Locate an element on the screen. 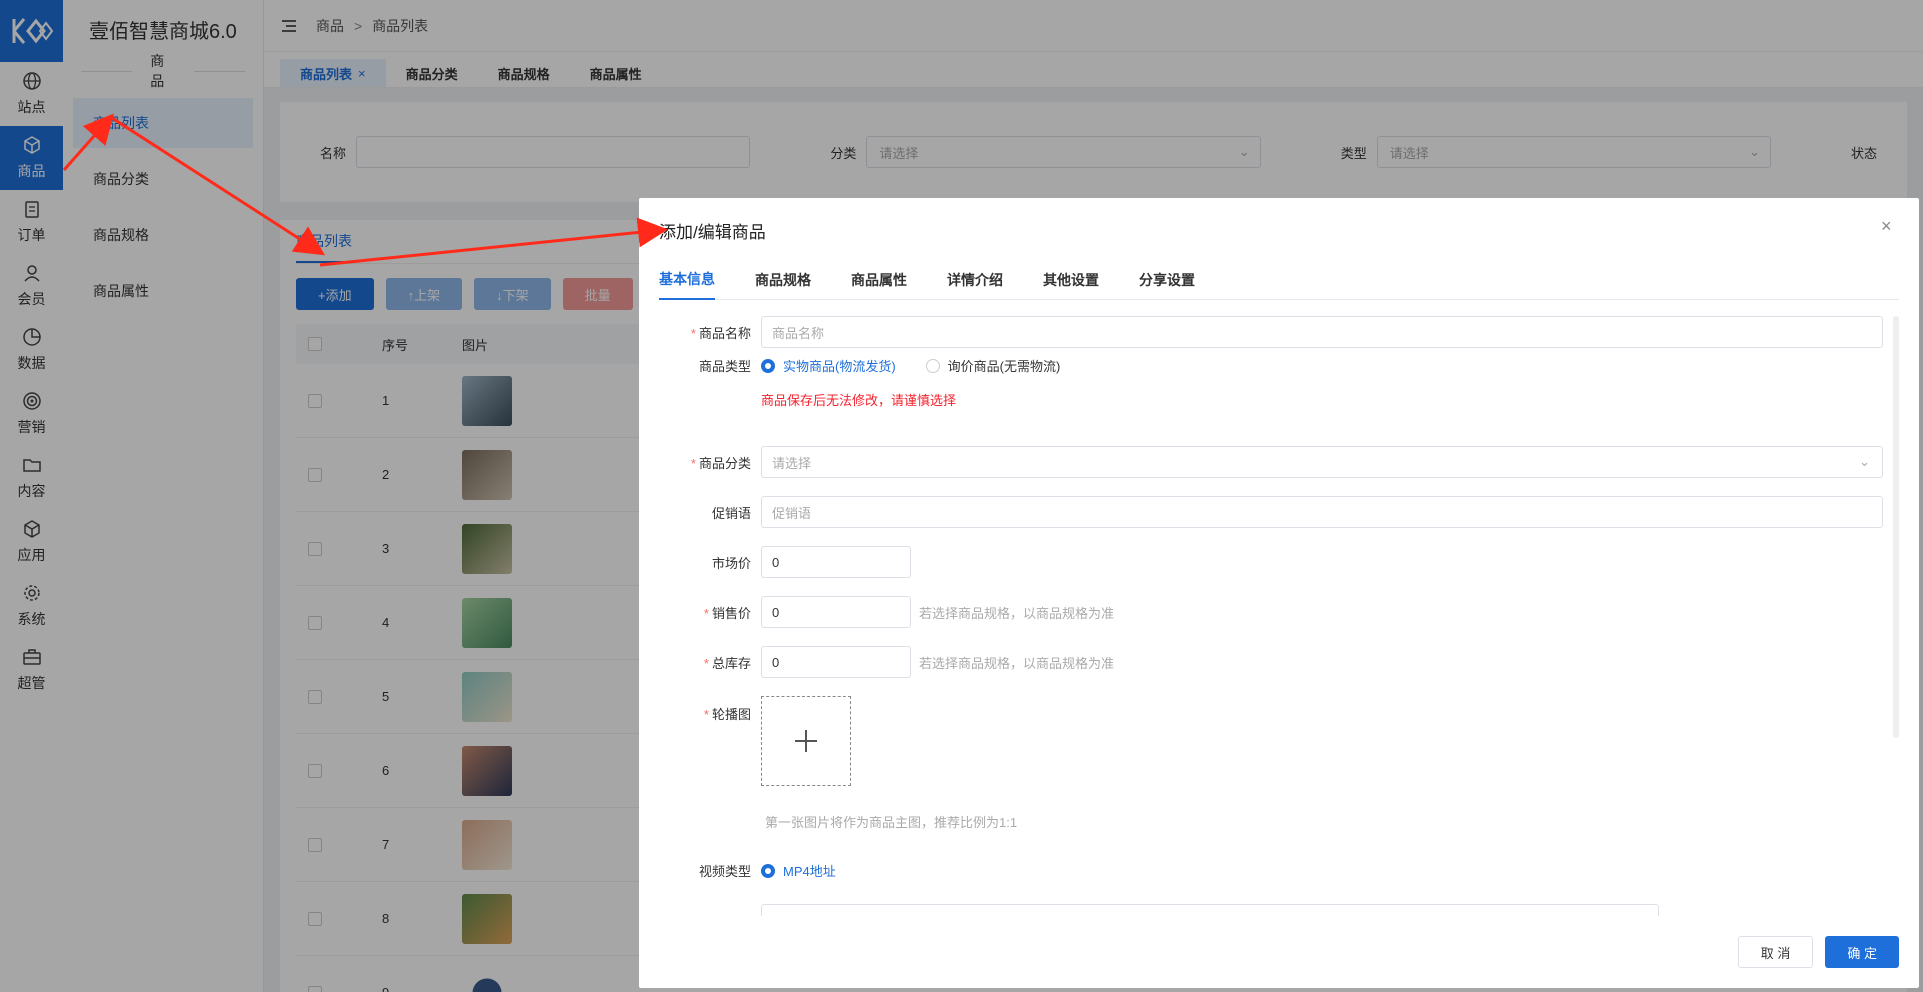  carousel-hint-row: 第一张图片将作为商品主图，推荐比例为1:1 is located at coordinates (891, 821).